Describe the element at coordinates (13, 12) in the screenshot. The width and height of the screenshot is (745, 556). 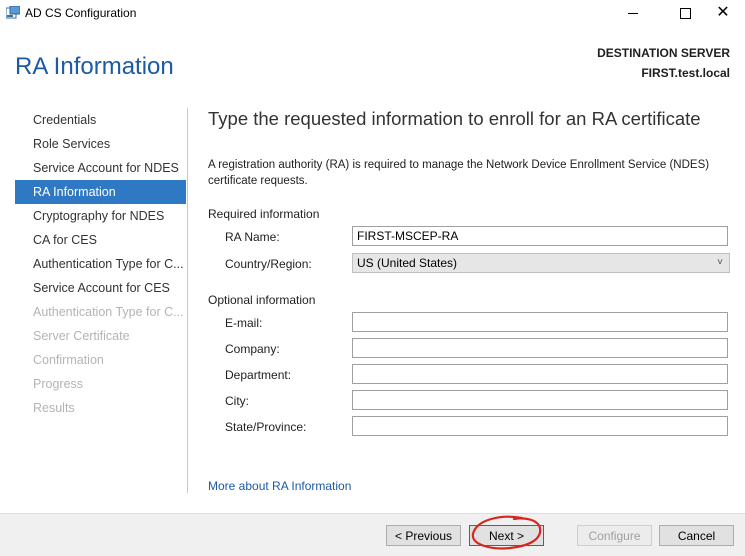
I see `app-icon` at that location.